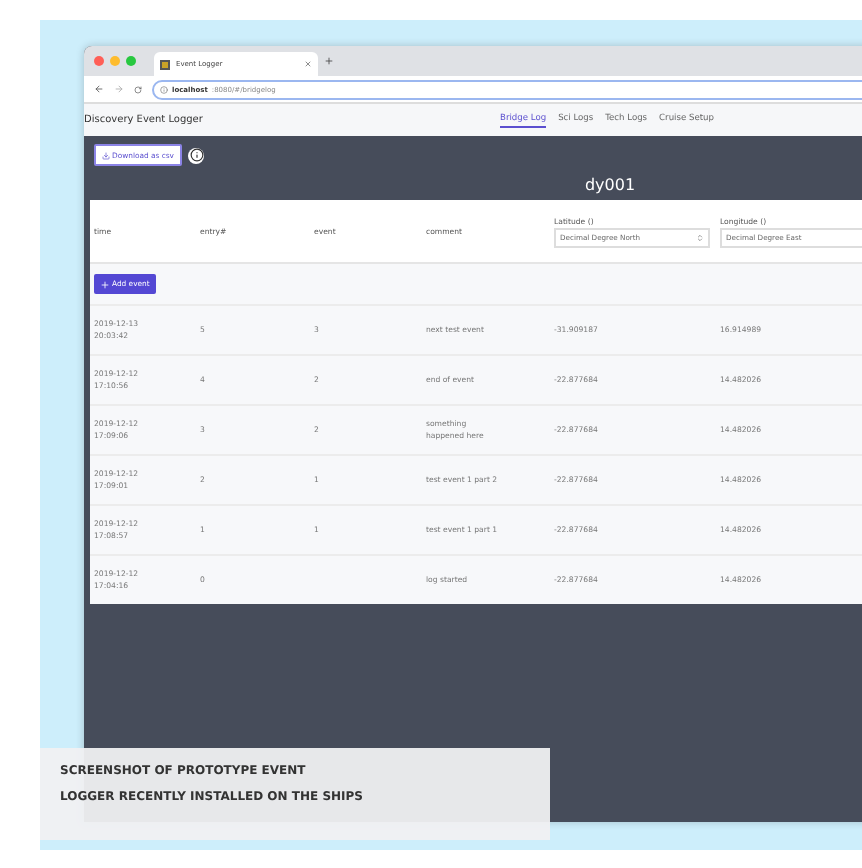 The width and height of the screenshot is (862, 868). Describe the element at coordinates (99, 89) in the screenshot. I see `back-icon` at that location.